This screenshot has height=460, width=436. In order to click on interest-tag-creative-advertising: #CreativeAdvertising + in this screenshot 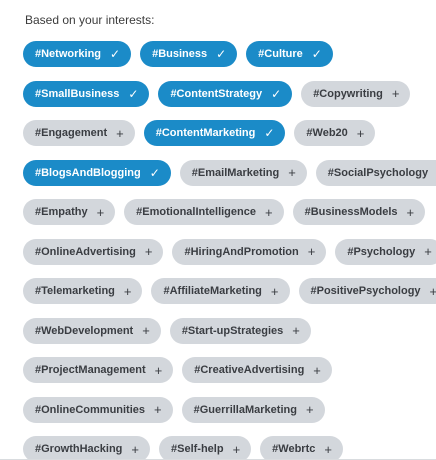, I will do `click(257, 370)`.